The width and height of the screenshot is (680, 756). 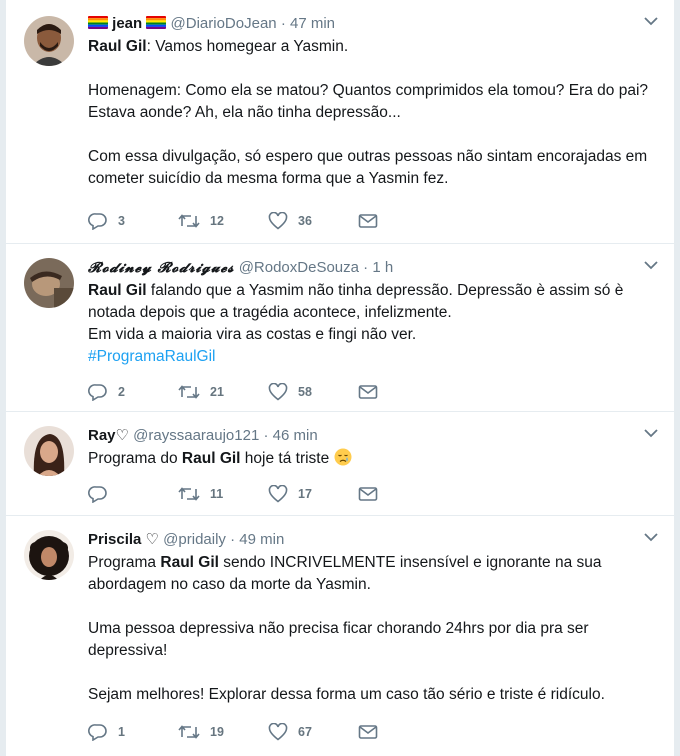 I want to click on timestamp: 49 min, so click(x=261, y=539).